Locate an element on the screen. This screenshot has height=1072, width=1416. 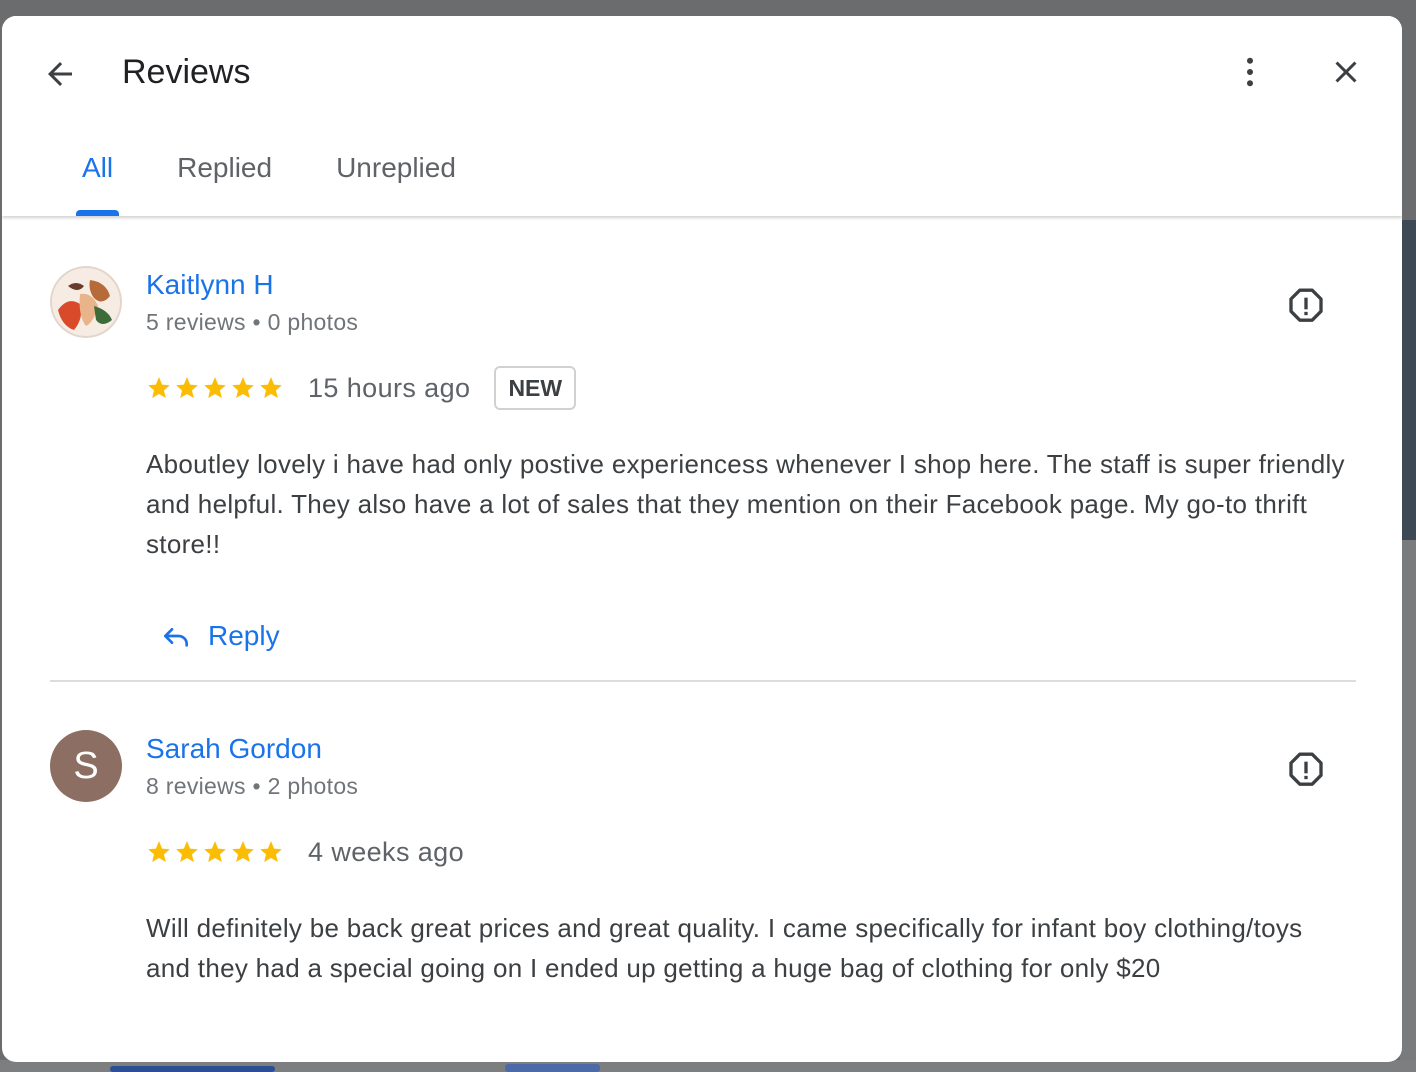
close-button is located at coordinates (1346, 72).